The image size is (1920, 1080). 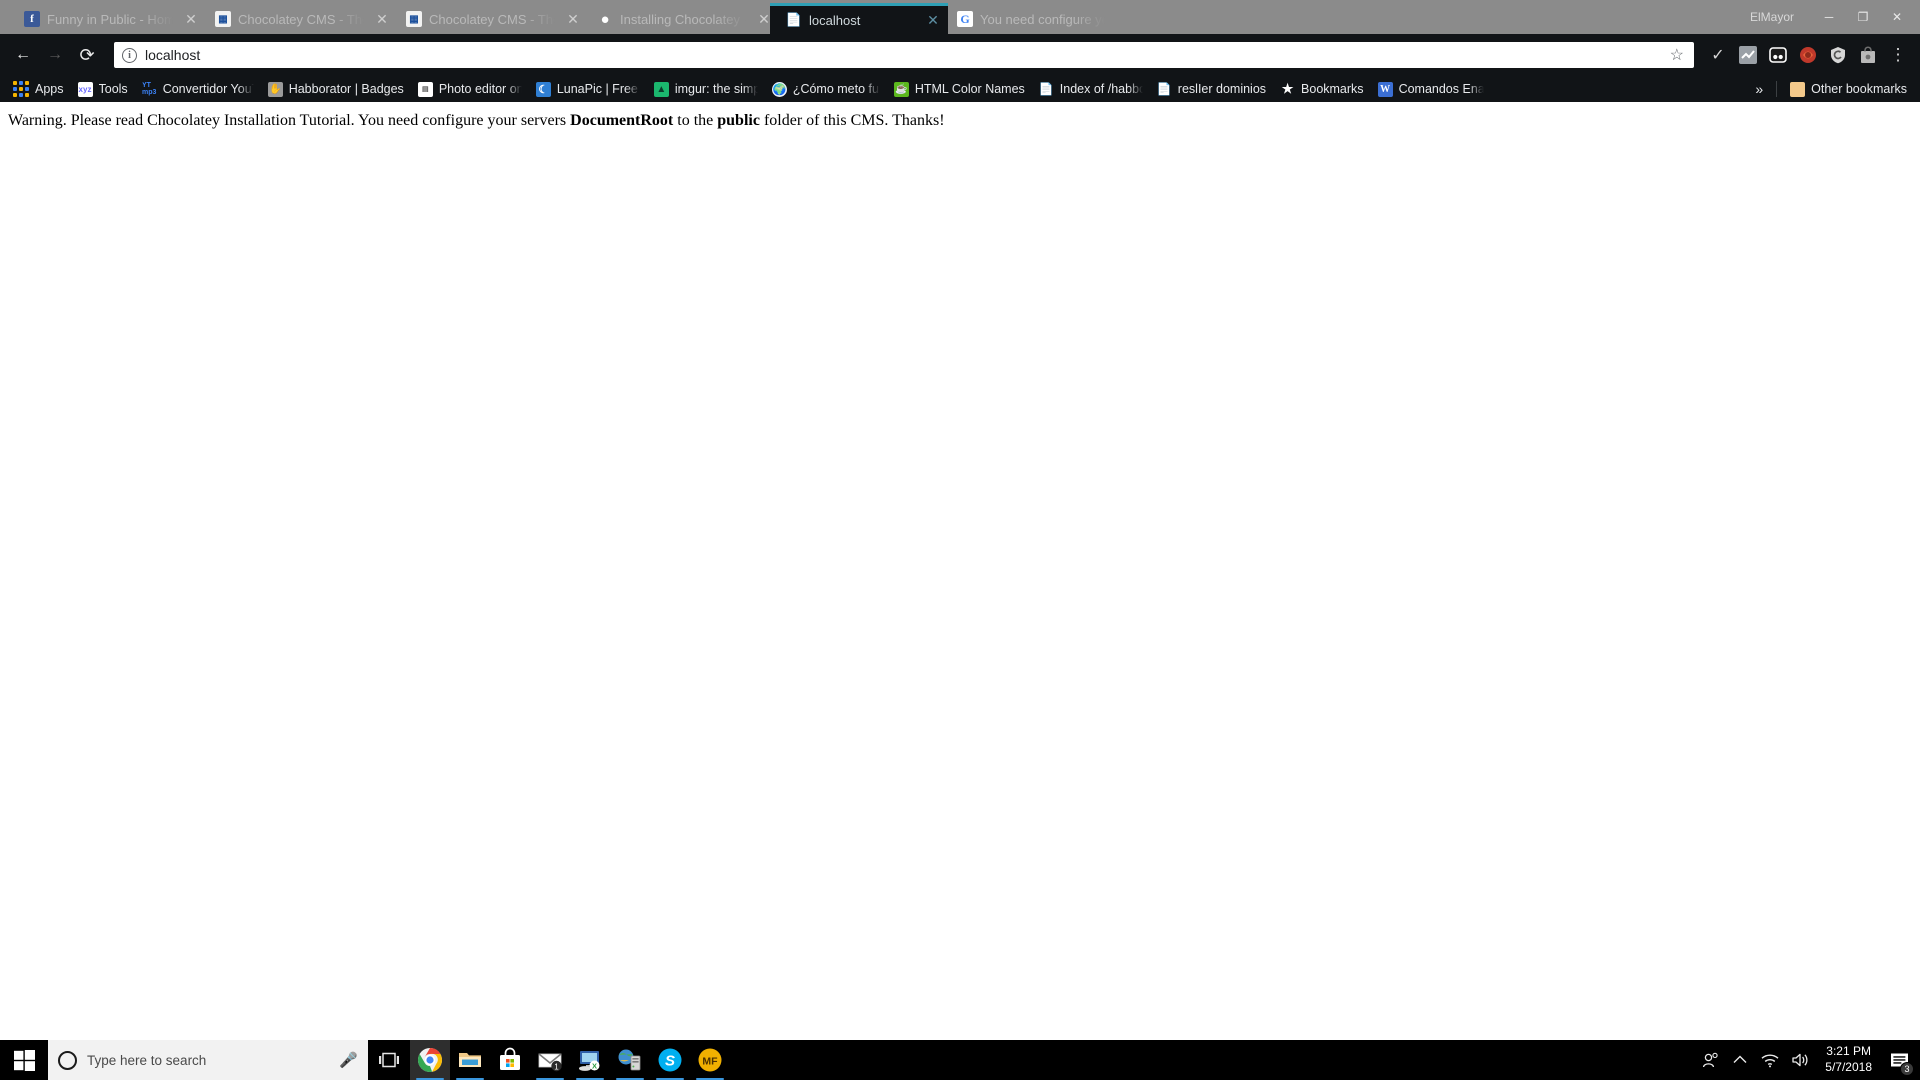 I want to click on browser-tab: G You need configure you, so click(x=1024, y=19).